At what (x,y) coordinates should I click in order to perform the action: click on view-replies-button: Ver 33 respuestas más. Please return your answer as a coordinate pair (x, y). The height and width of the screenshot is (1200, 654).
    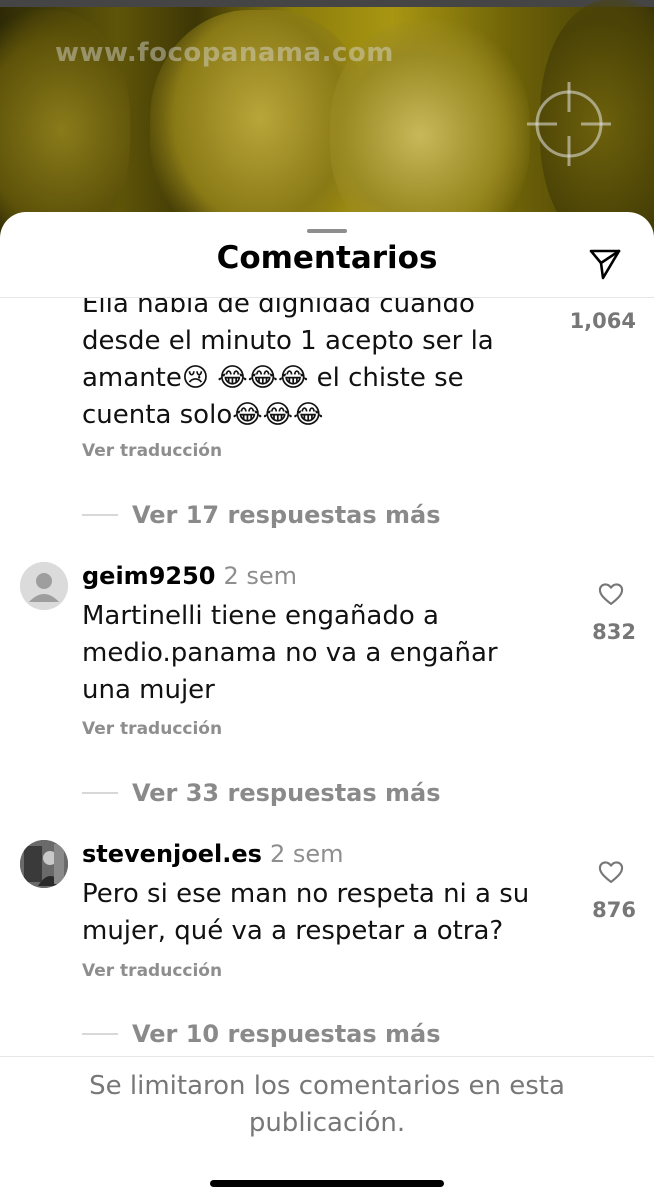
    Looking at the image, I should click on (261, 793).